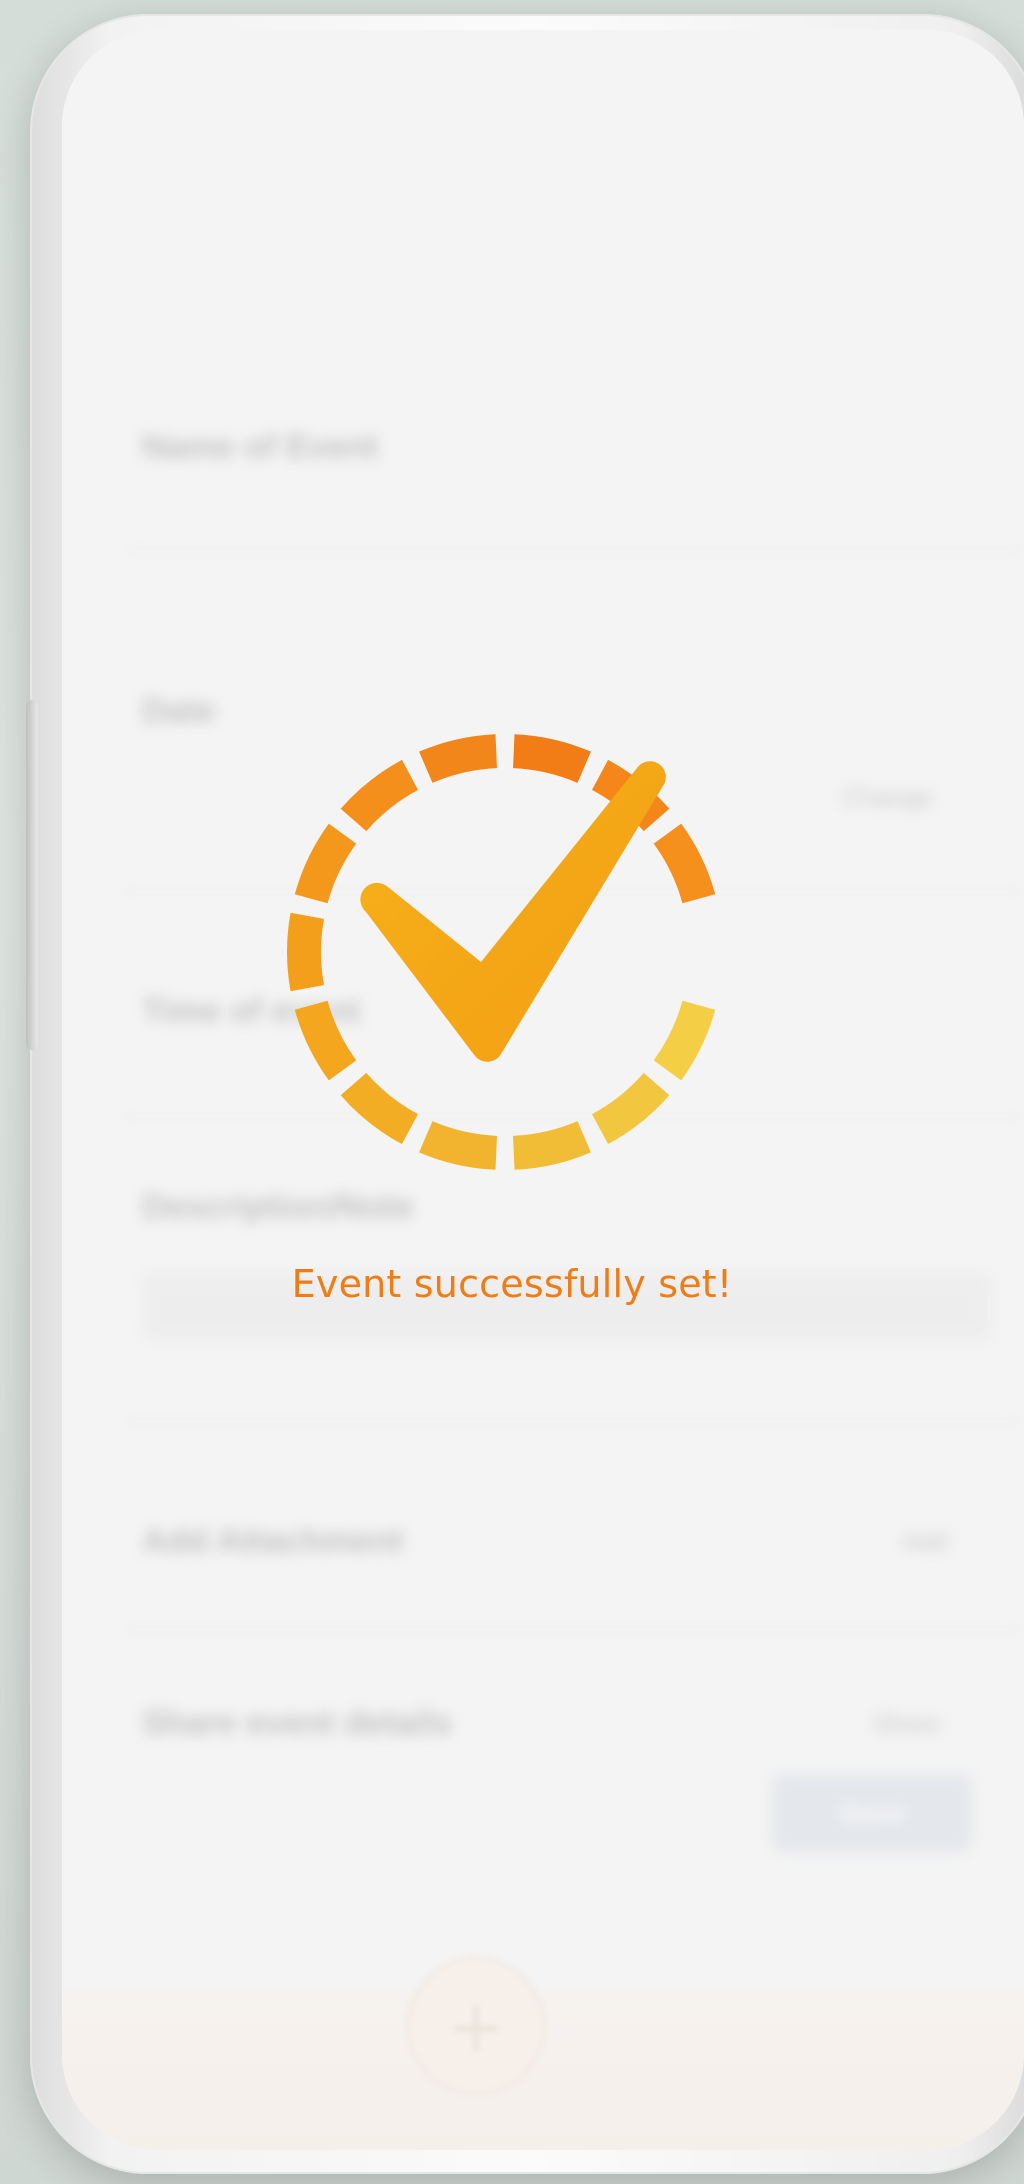  What do you see at coordinates (512, 1284) in the screenshot?
I see `success-message: Event successfully set!` at bounding box center [512, 1284].